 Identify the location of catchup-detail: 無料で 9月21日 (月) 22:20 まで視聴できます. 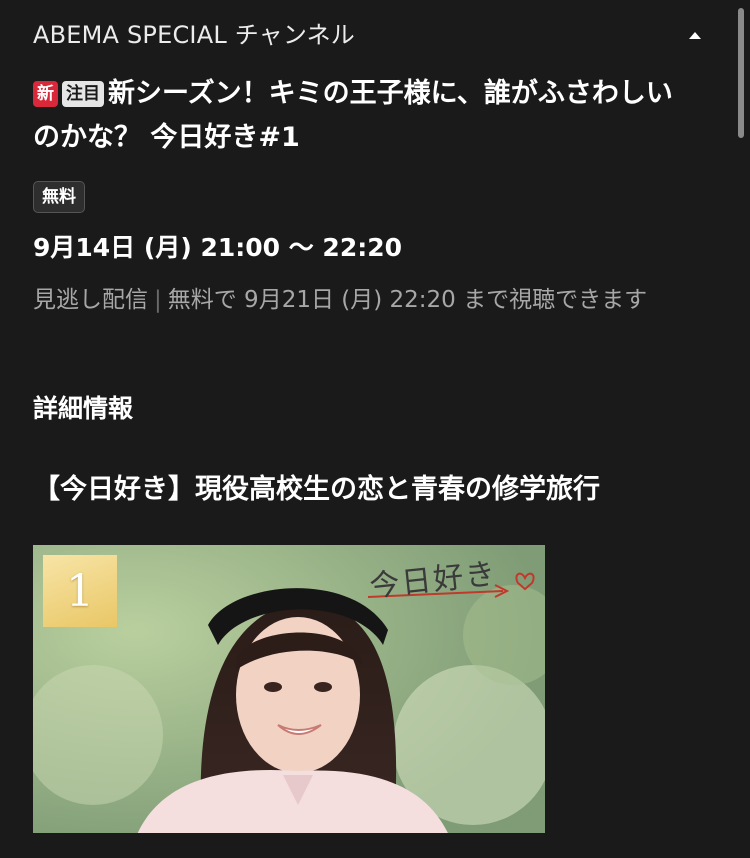
(407, 300).